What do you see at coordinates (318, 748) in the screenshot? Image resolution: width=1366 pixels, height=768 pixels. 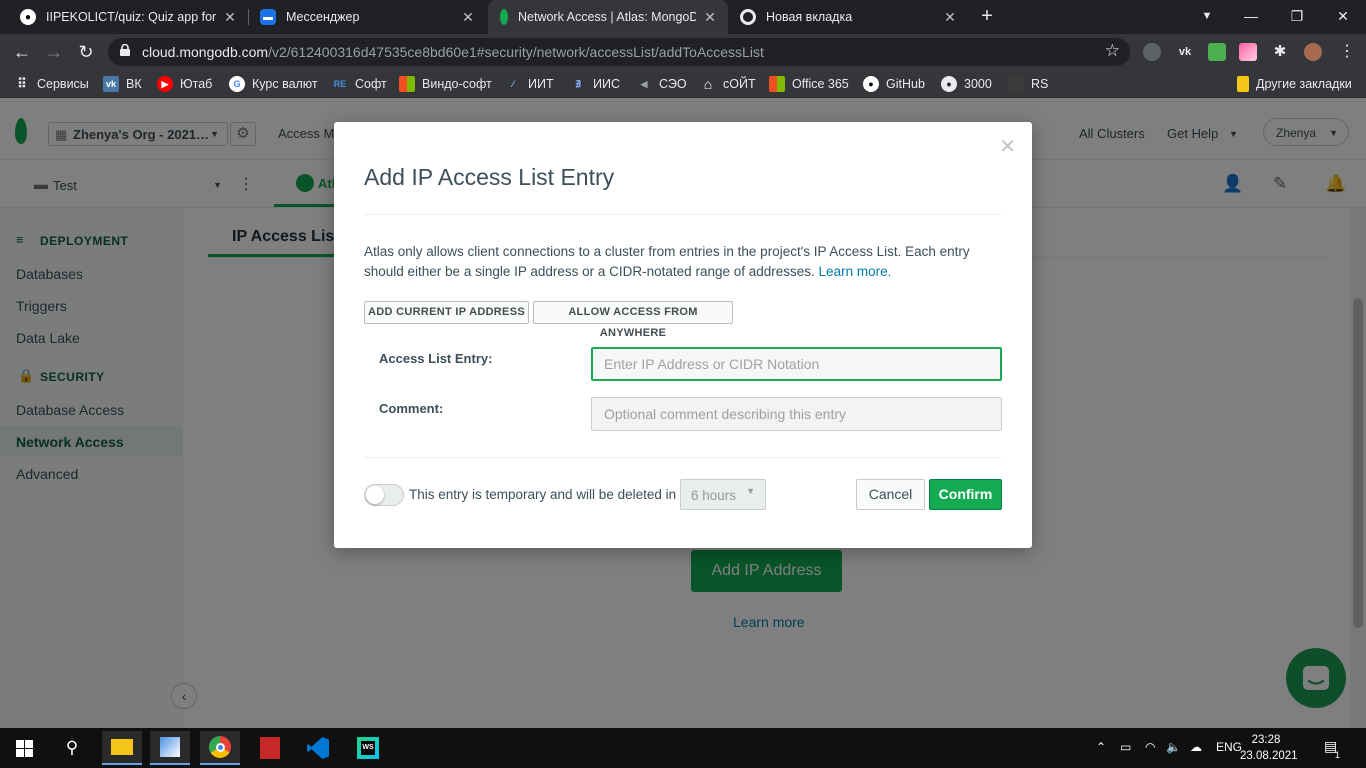 I see `vscode-icon` at bounding box center [318, 748].